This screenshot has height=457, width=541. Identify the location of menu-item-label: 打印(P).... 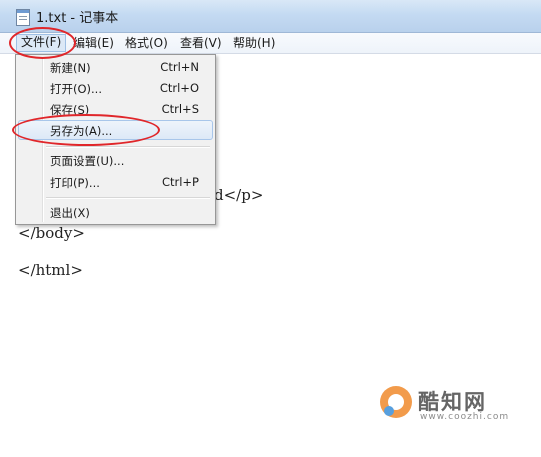
(75, 183).